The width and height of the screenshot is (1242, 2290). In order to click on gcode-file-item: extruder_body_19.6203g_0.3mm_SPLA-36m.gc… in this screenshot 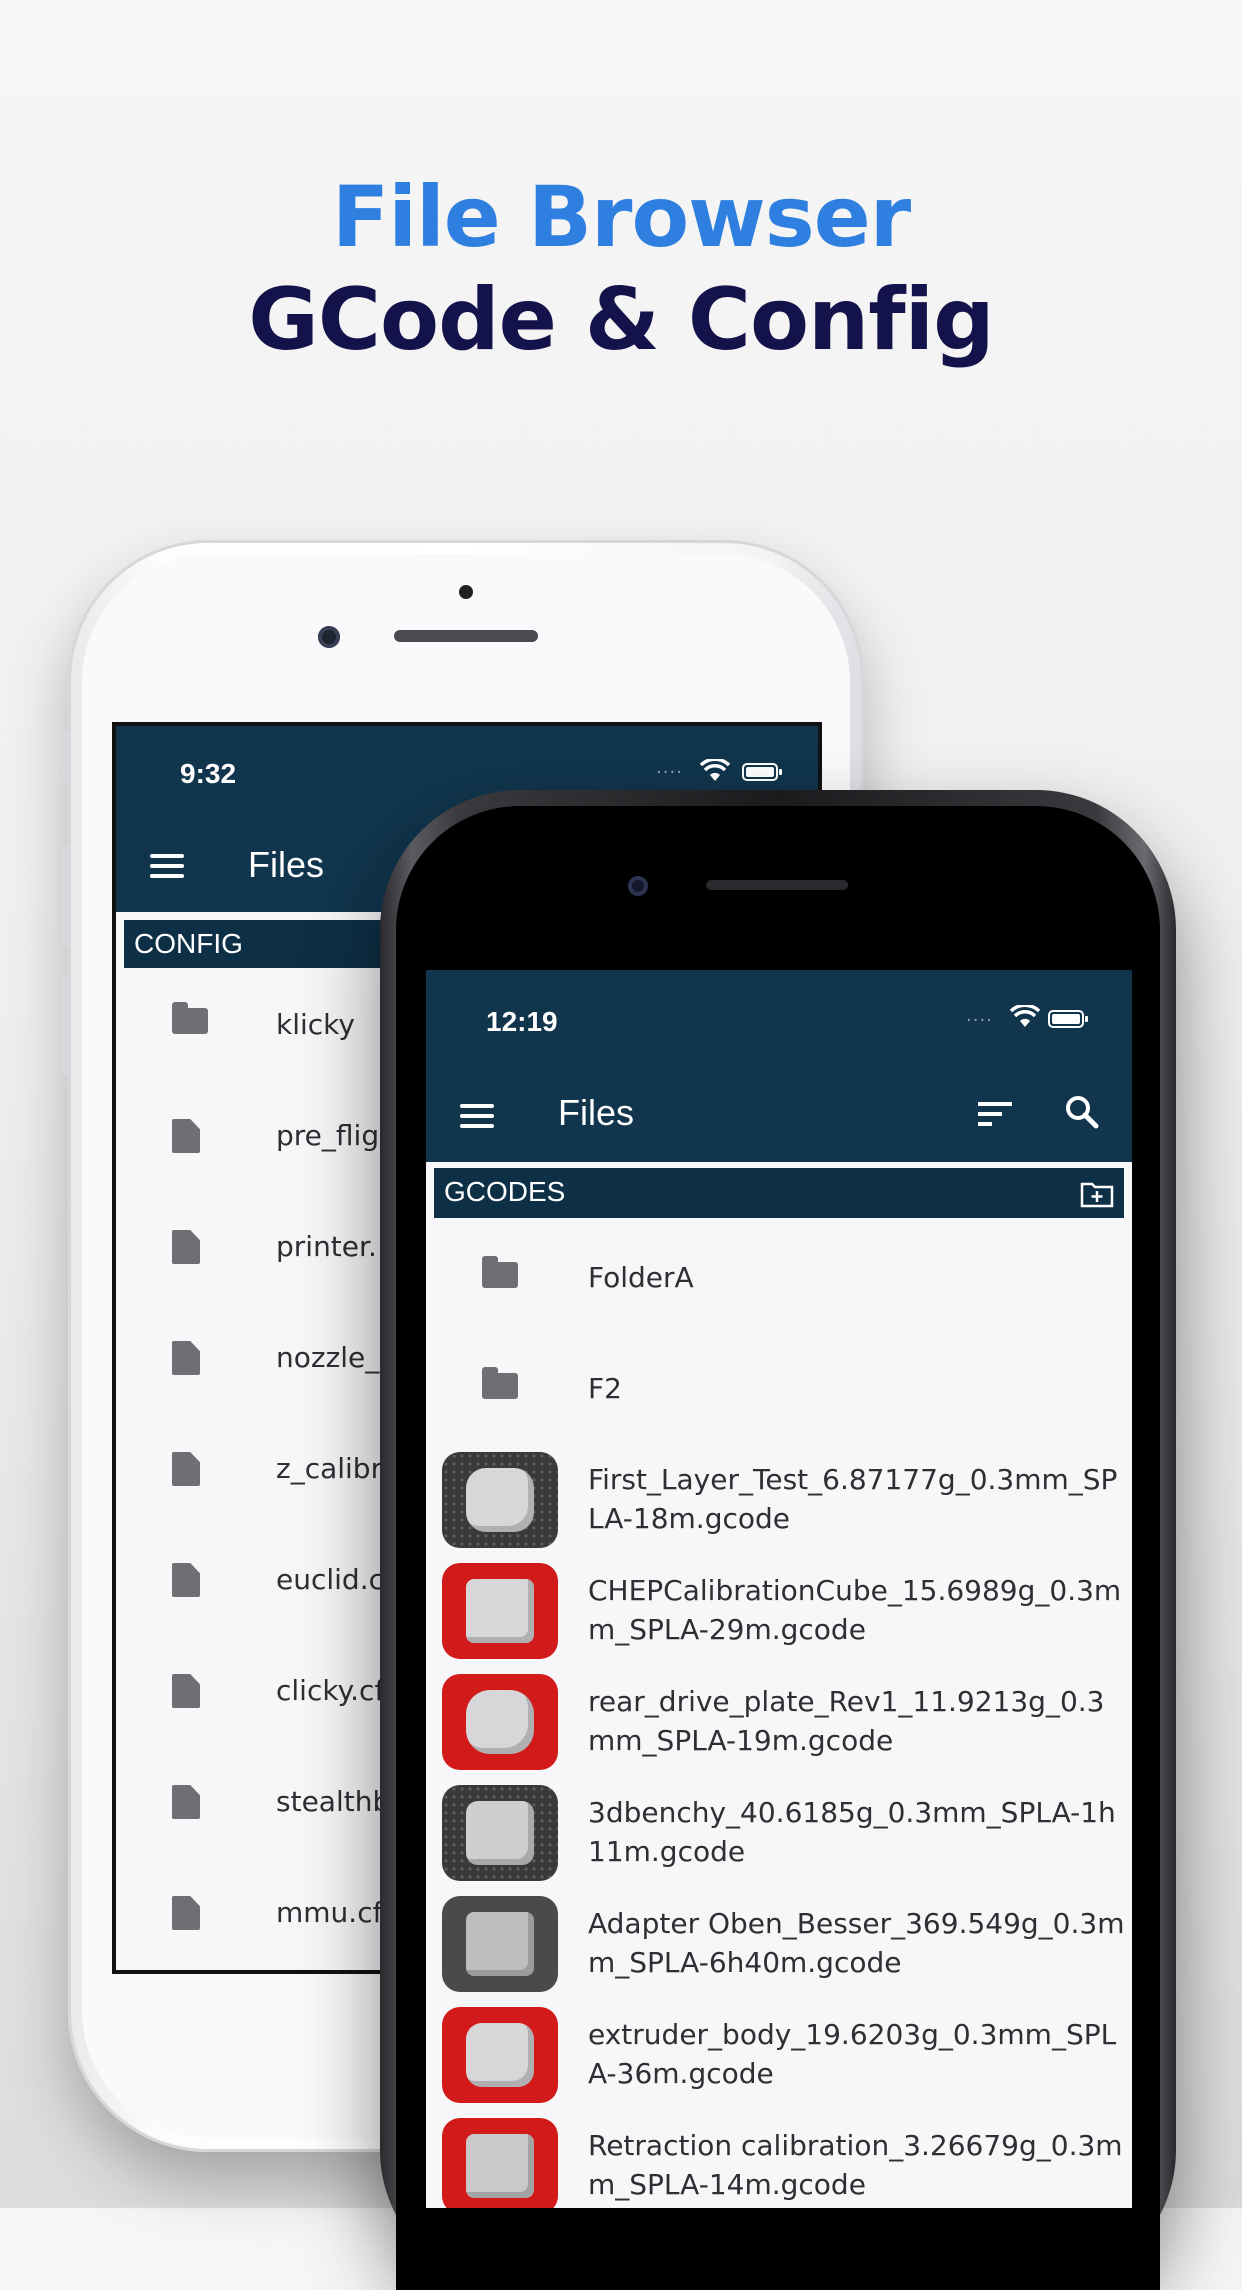, I will do `click(779, 2054)`.